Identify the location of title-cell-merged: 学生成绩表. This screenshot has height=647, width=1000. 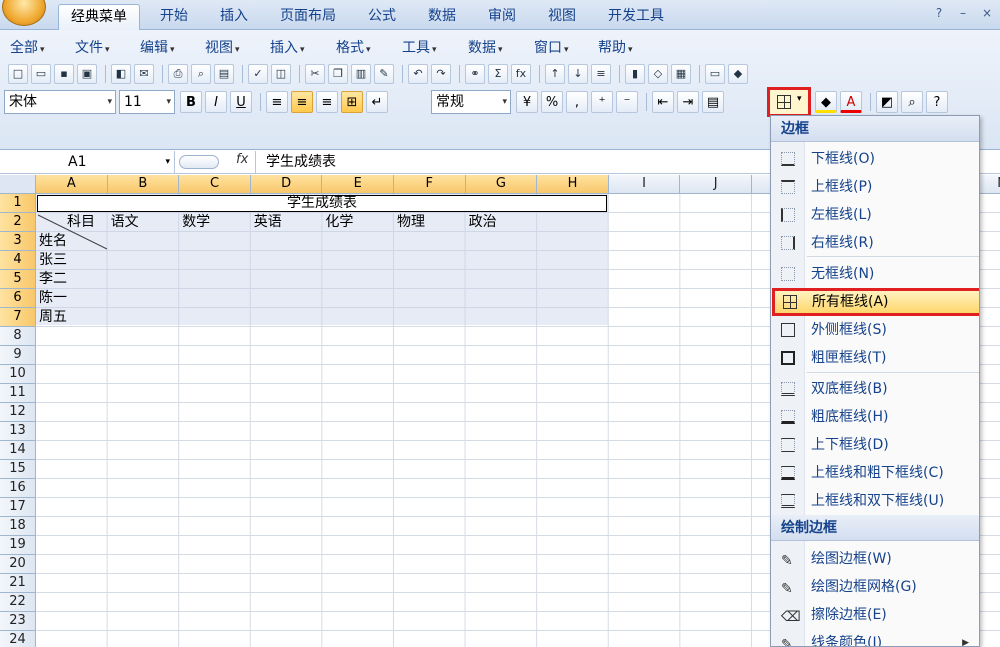
(322, 203).